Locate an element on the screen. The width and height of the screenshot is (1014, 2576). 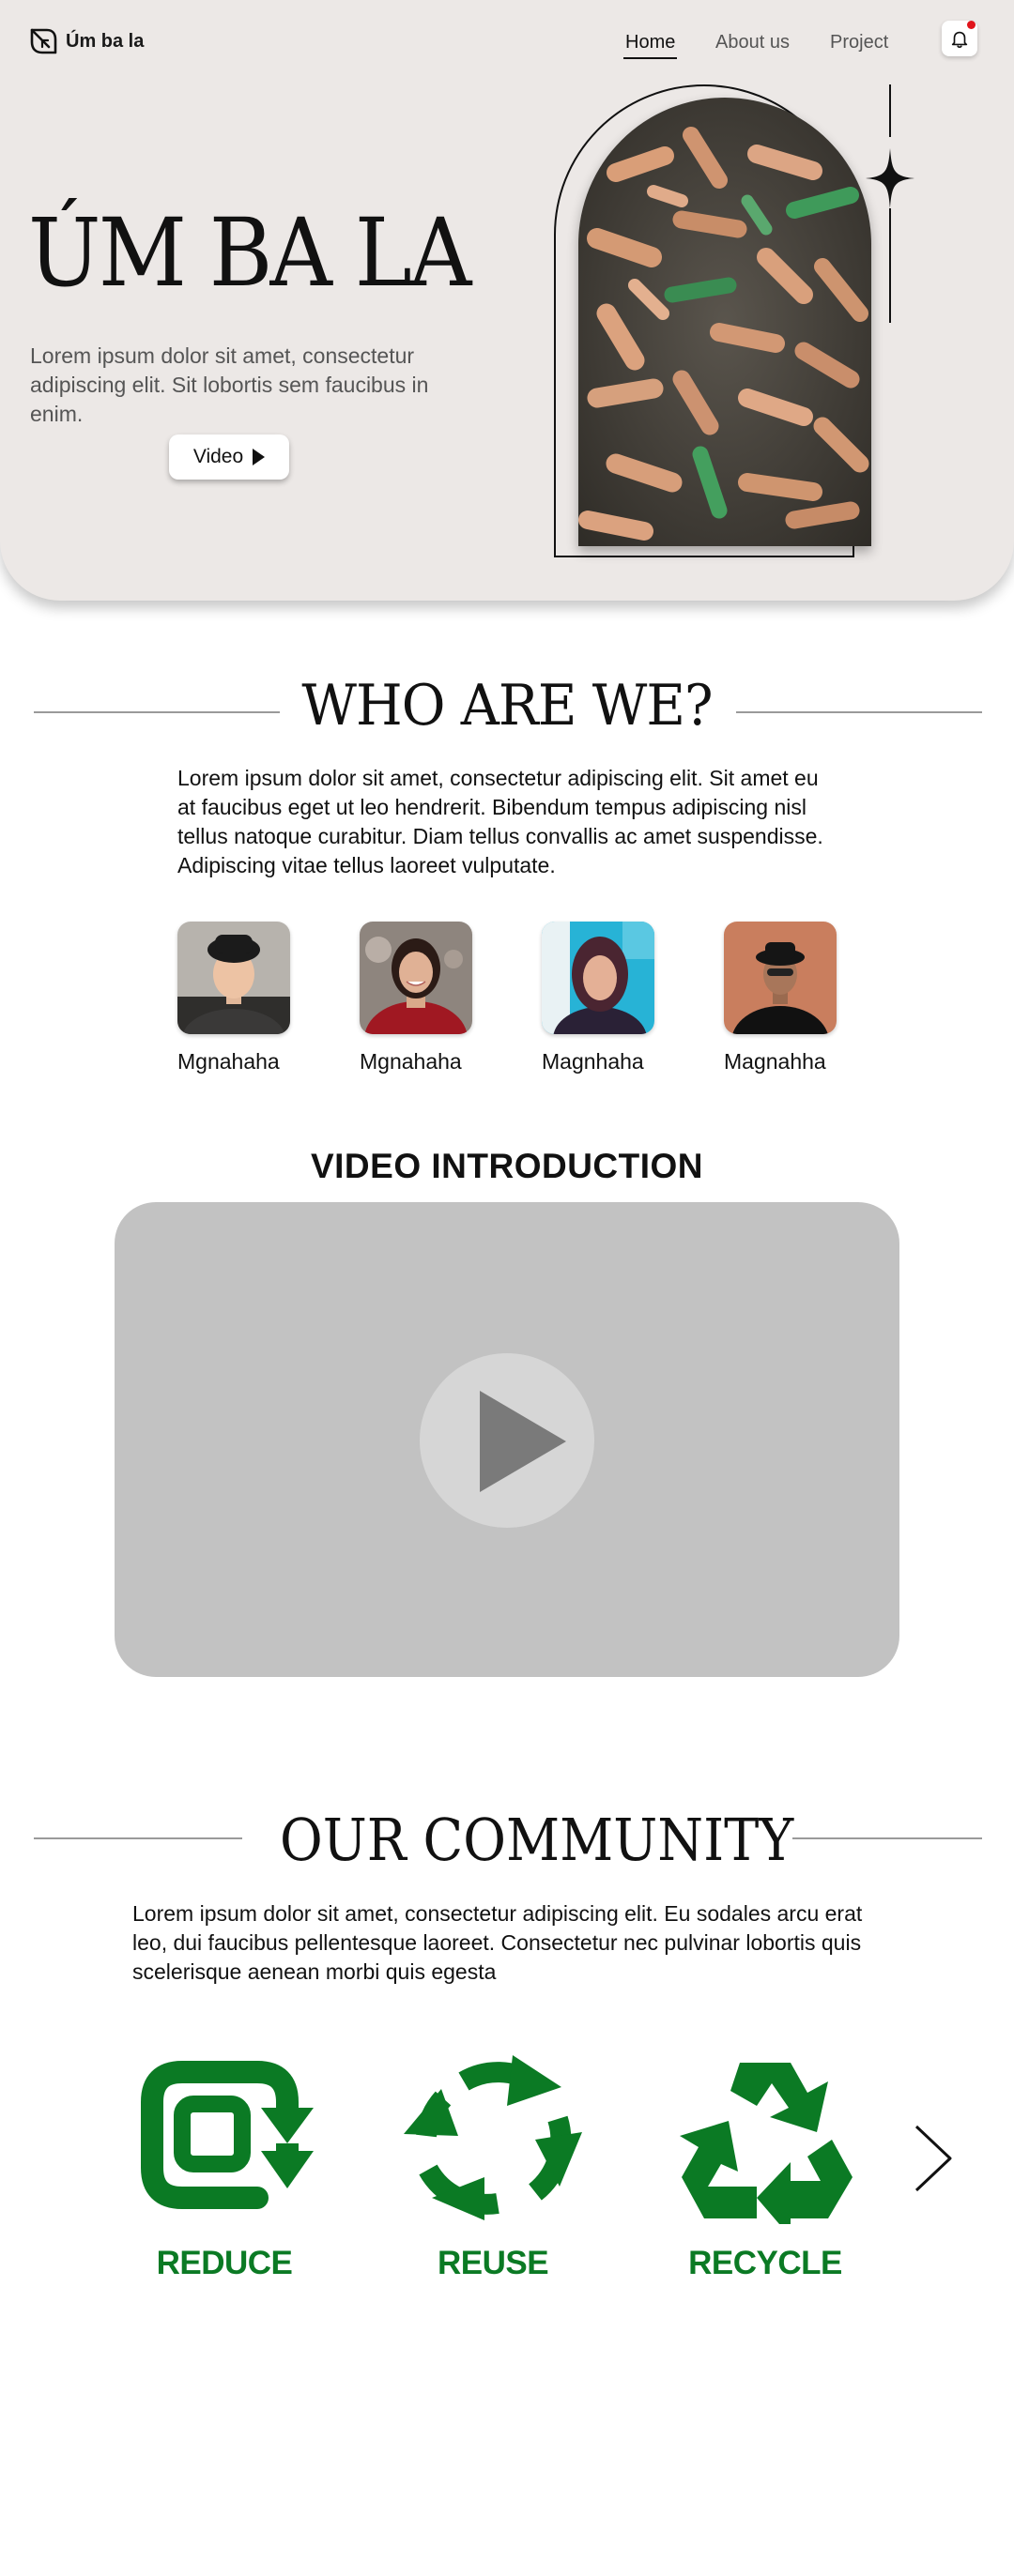
member-name: Magnhaha is located at coordinates (593, 1061).